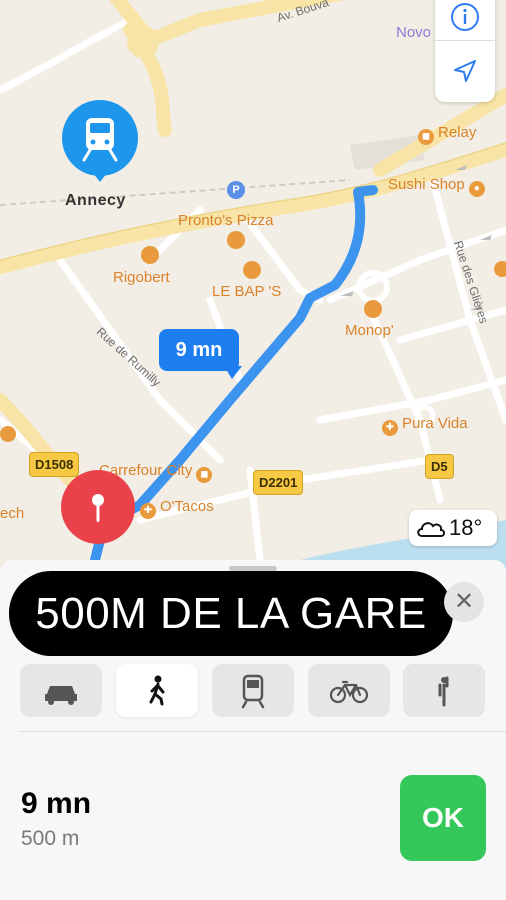 The image size is (506, 900). I want to click on eta-bubble: 9 mn, so click(199, 350).